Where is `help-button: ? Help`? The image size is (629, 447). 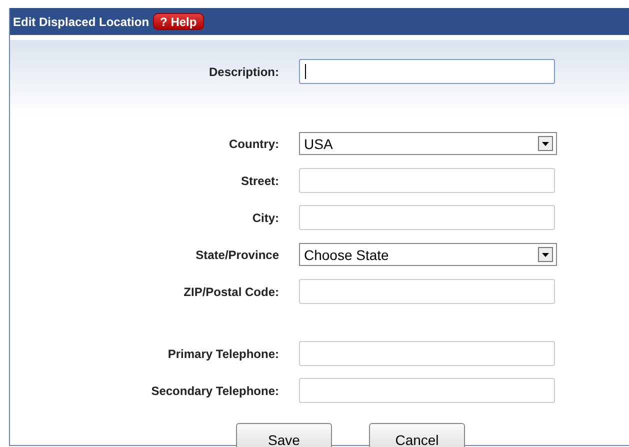 help-button: ? Help is located at coordinates (178, 21).